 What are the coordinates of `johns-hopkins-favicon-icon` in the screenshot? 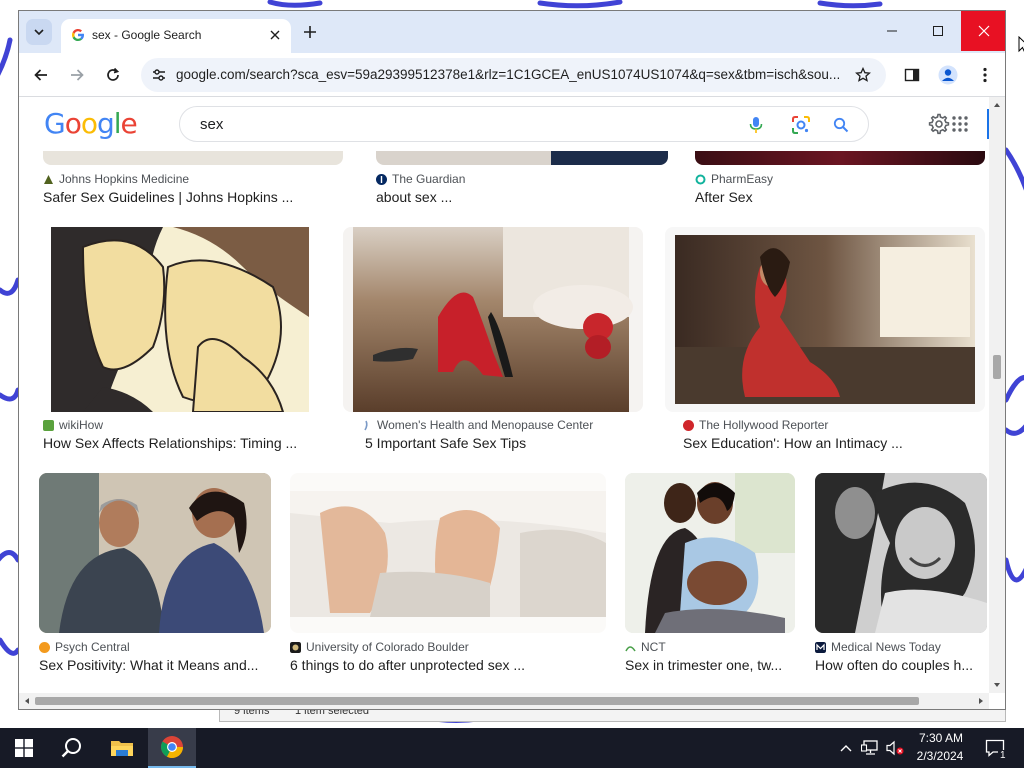 It's located at (48, 179).